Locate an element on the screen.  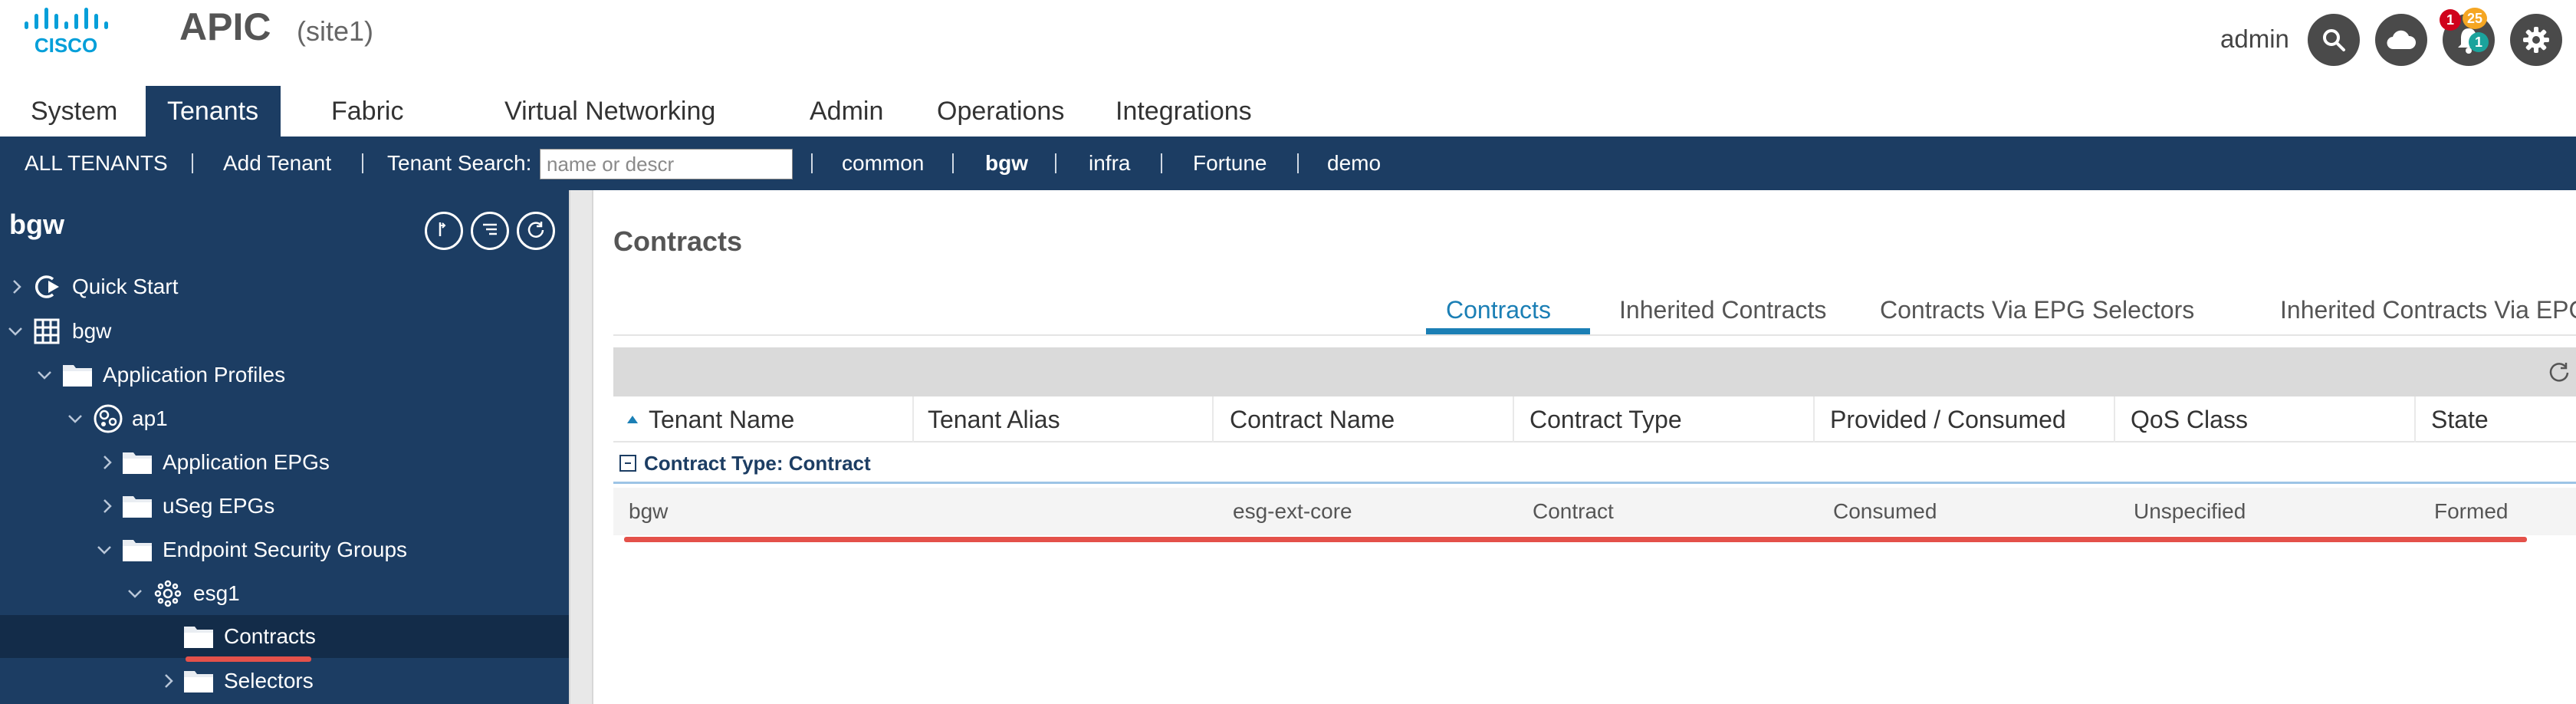
tree-item-esg1: esg1 is located at coordinates (284, 593).